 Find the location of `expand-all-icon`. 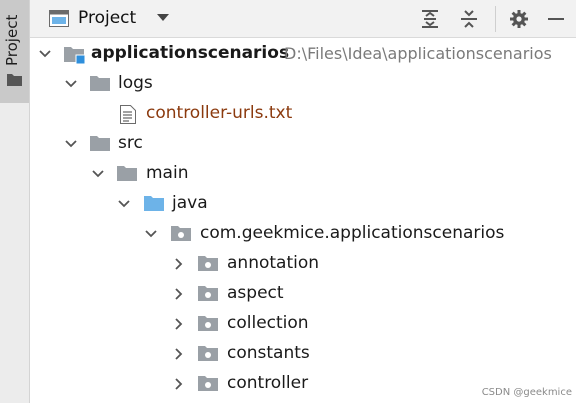

expand-all-icon is located at coordinates (430, 19).